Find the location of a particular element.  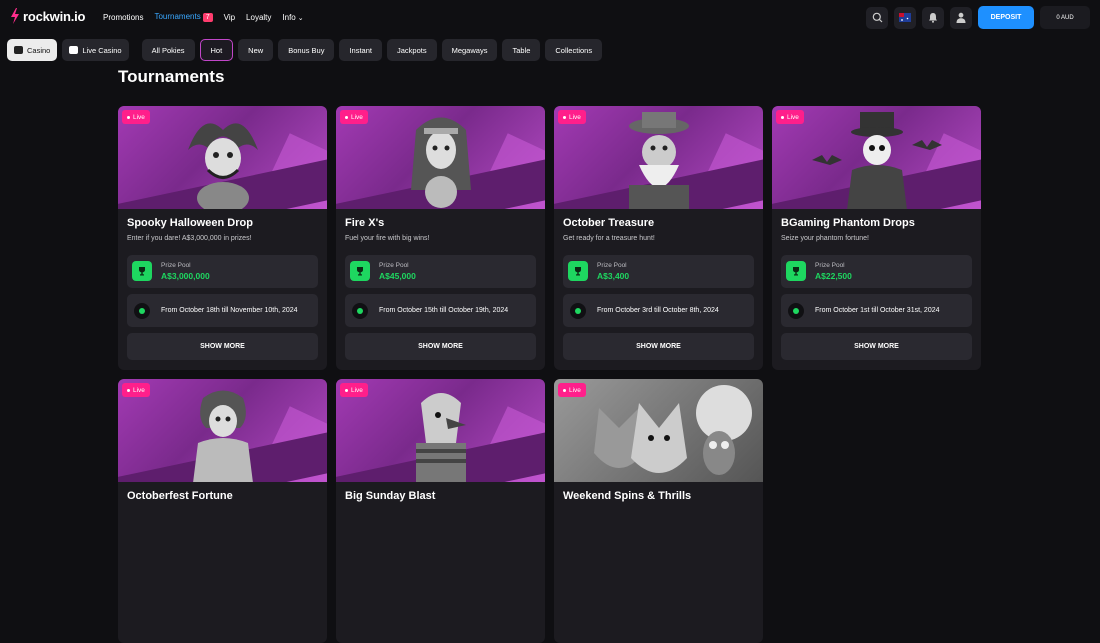

date-range-box: From October 1st till October 31st, 2024 is located at coordinates (876, 310).